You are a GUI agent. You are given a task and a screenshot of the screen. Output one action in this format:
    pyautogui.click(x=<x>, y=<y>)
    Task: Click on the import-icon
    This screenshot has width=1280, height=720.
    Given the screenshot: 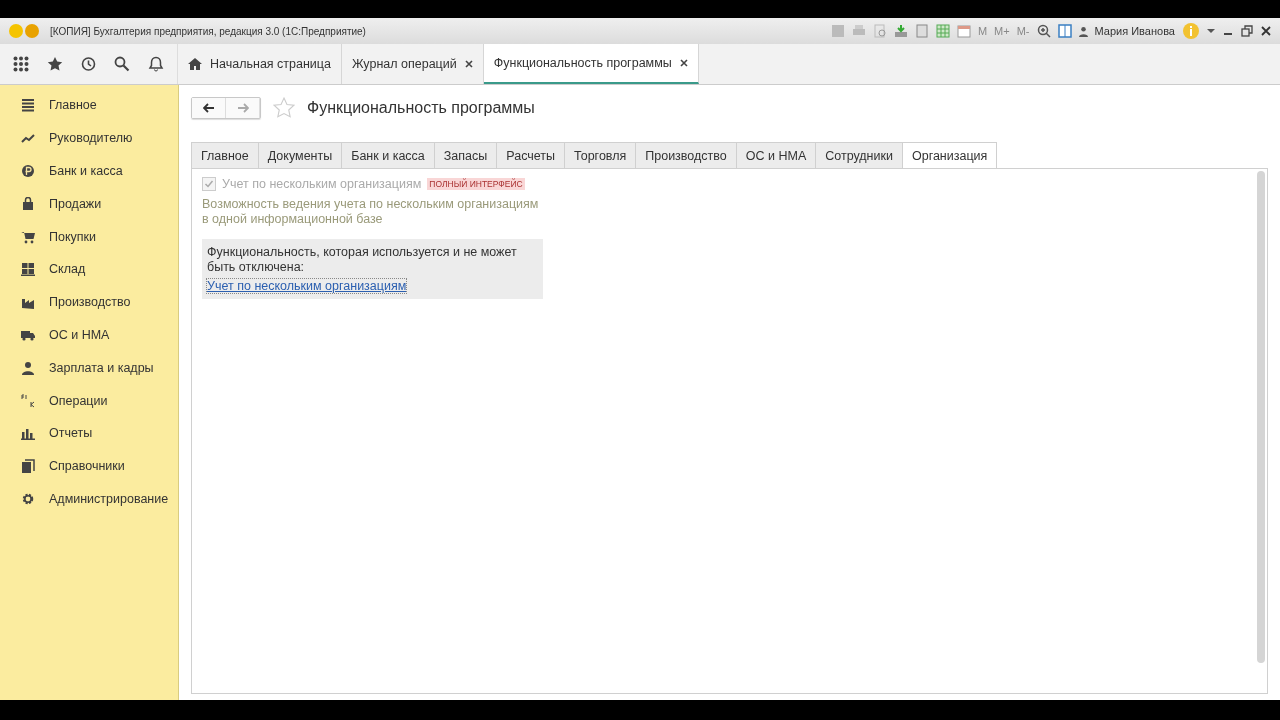 What is the action you would take?
    pyautogui.click(x=900, y=31)
    